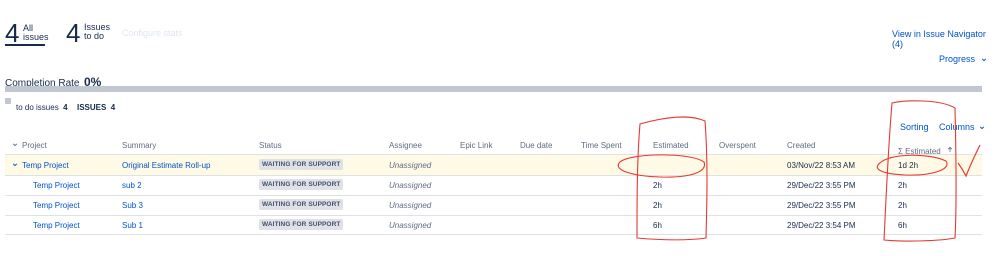 The height and width of the screenshot is (256, 997). Describe the element at coordinates (36, 37) in the screenshot. I see `all-issues-label-line2: issues` at that location.